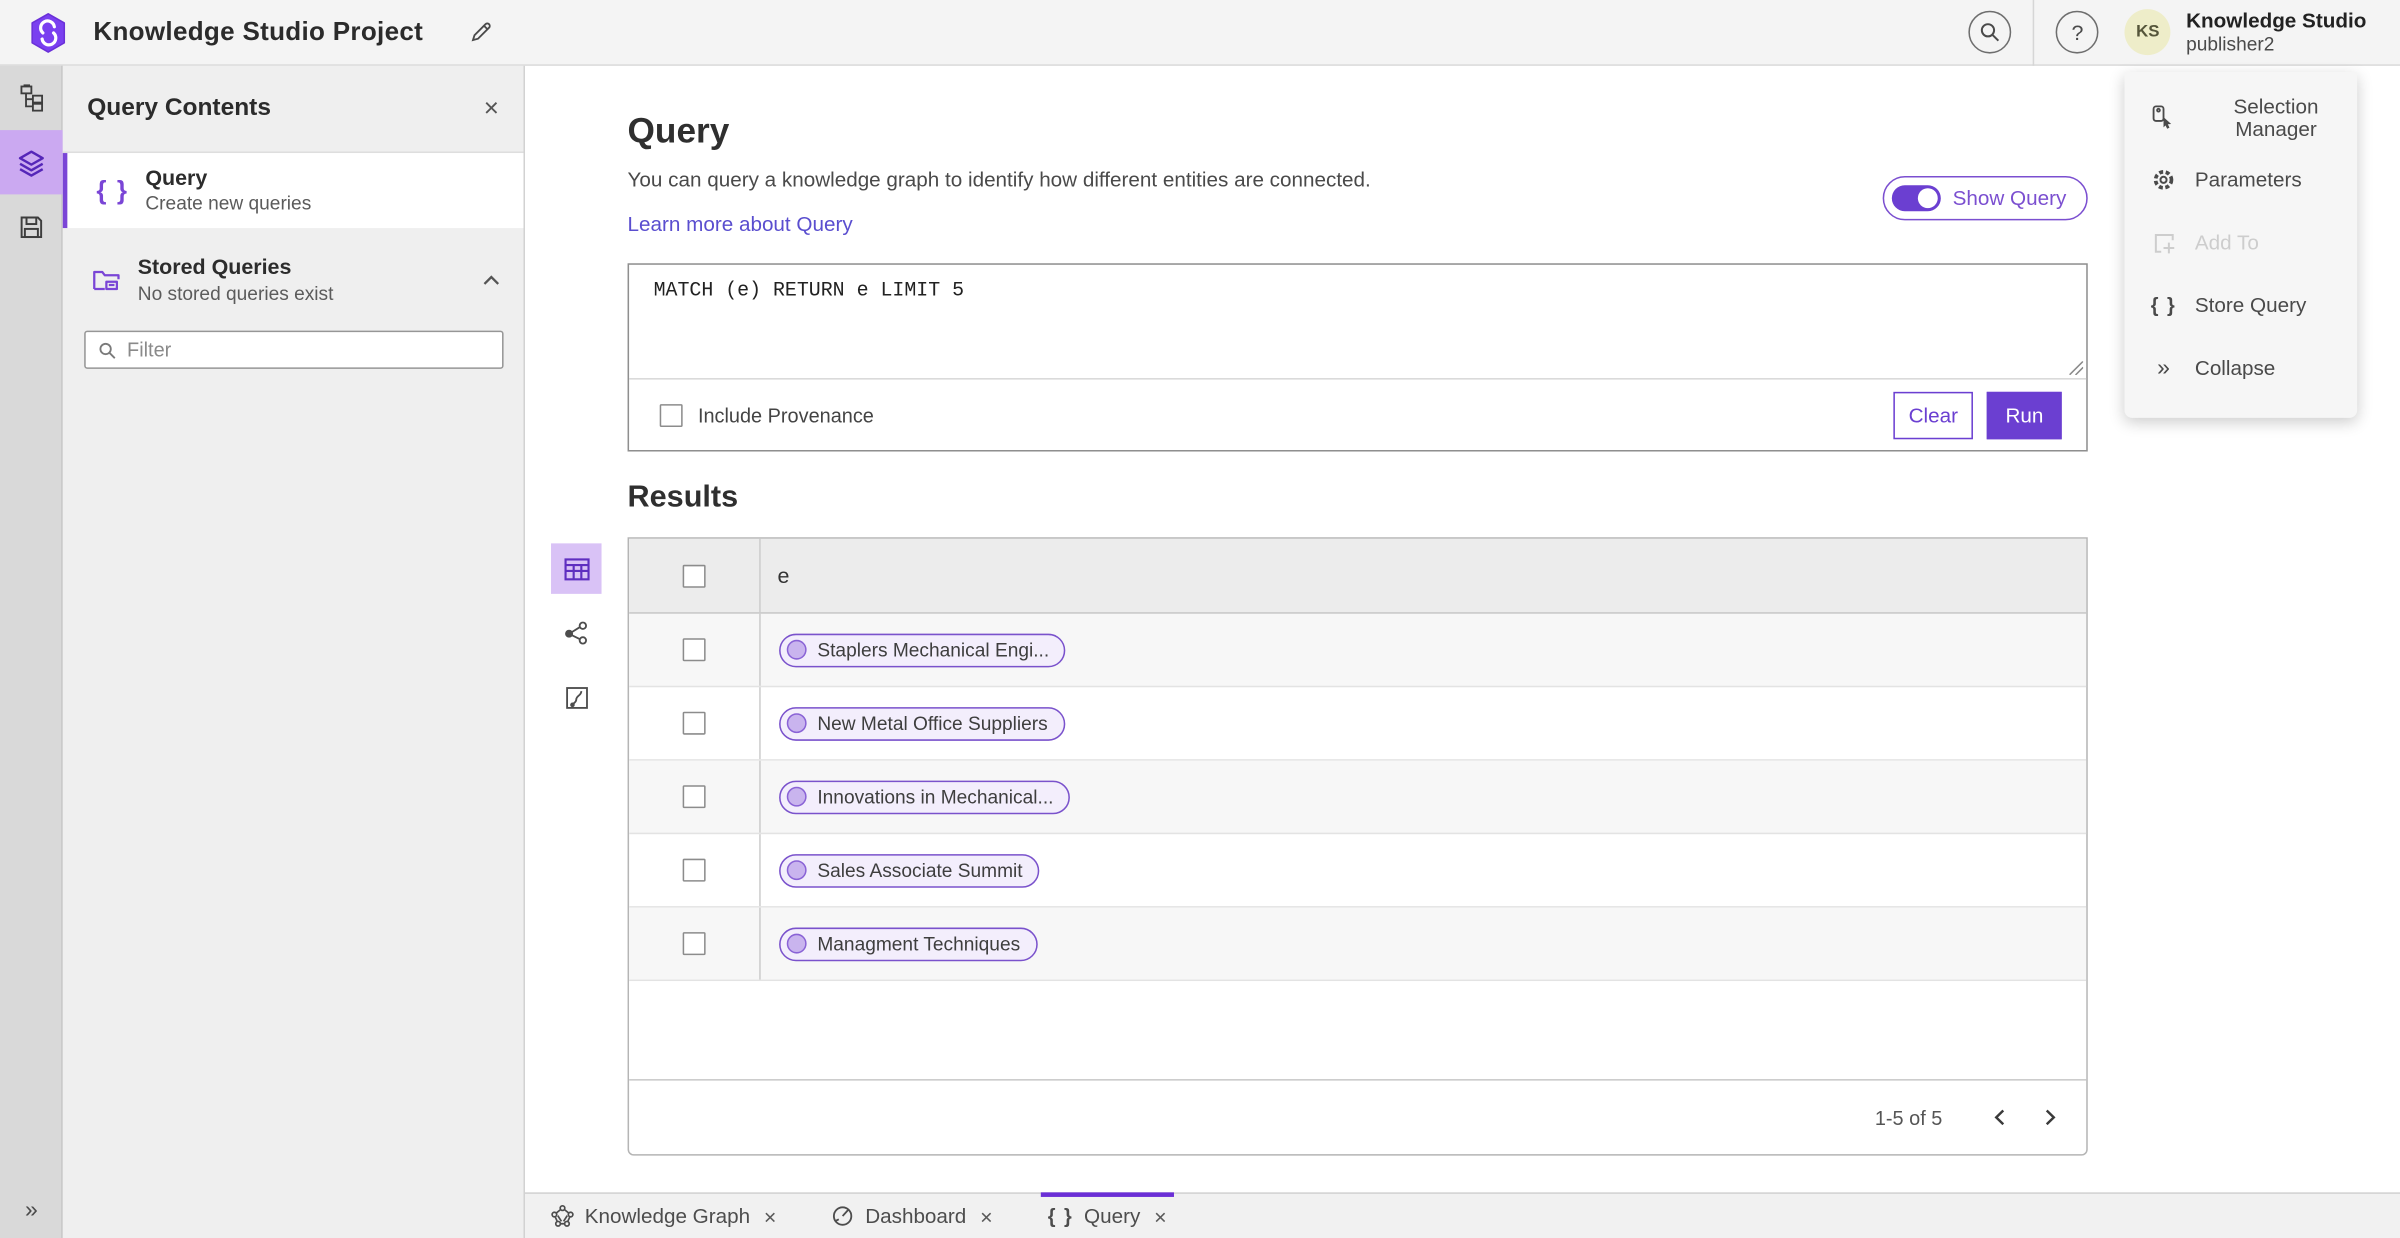 The width and height of the screenshot is (2400, 1238). What do you see at coordinates (2276, 21) in the screenshot?
I see `user-name: Knowledge Studio` at bounding box center [2276, 21].